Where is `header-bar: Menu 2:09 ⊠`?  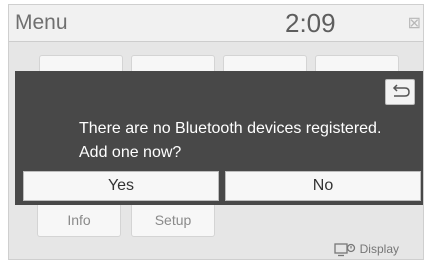 header-bar: Menu 2:09 ⊠ is located at coordinates (216, 23).